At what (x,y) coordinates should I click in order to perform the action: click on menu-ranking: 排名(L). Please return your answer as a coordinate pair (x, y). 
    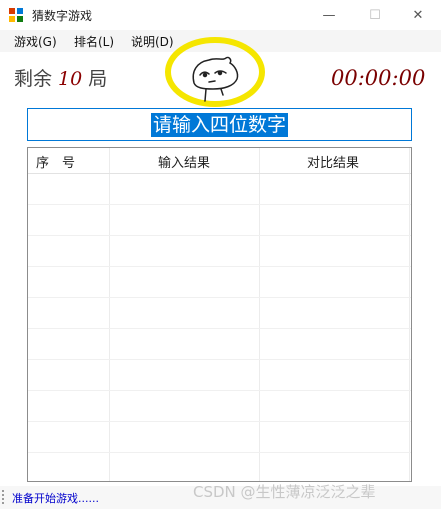
    Looking at the image, I should click on (94, 41).